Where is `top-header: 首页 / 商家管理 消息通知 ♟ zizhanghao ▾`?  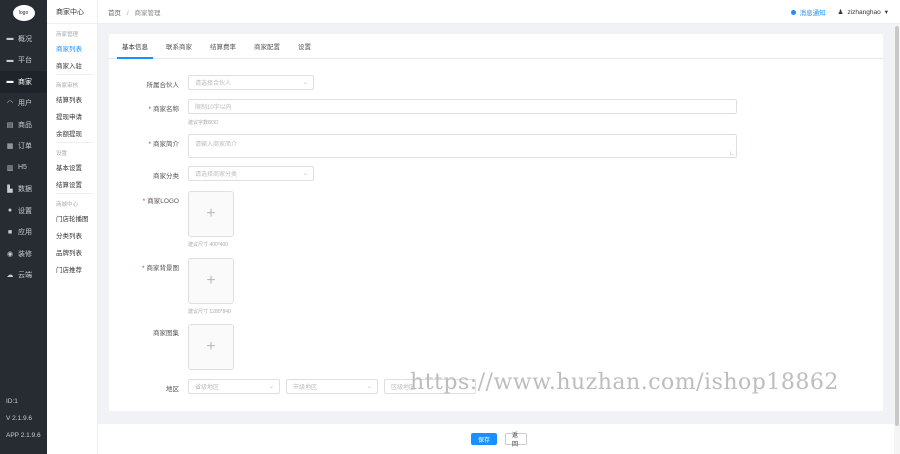
top-header: 首页 / 商家管理 消息通知 ♟ zizhanghao ▾ is located at coordinates (499, 12).